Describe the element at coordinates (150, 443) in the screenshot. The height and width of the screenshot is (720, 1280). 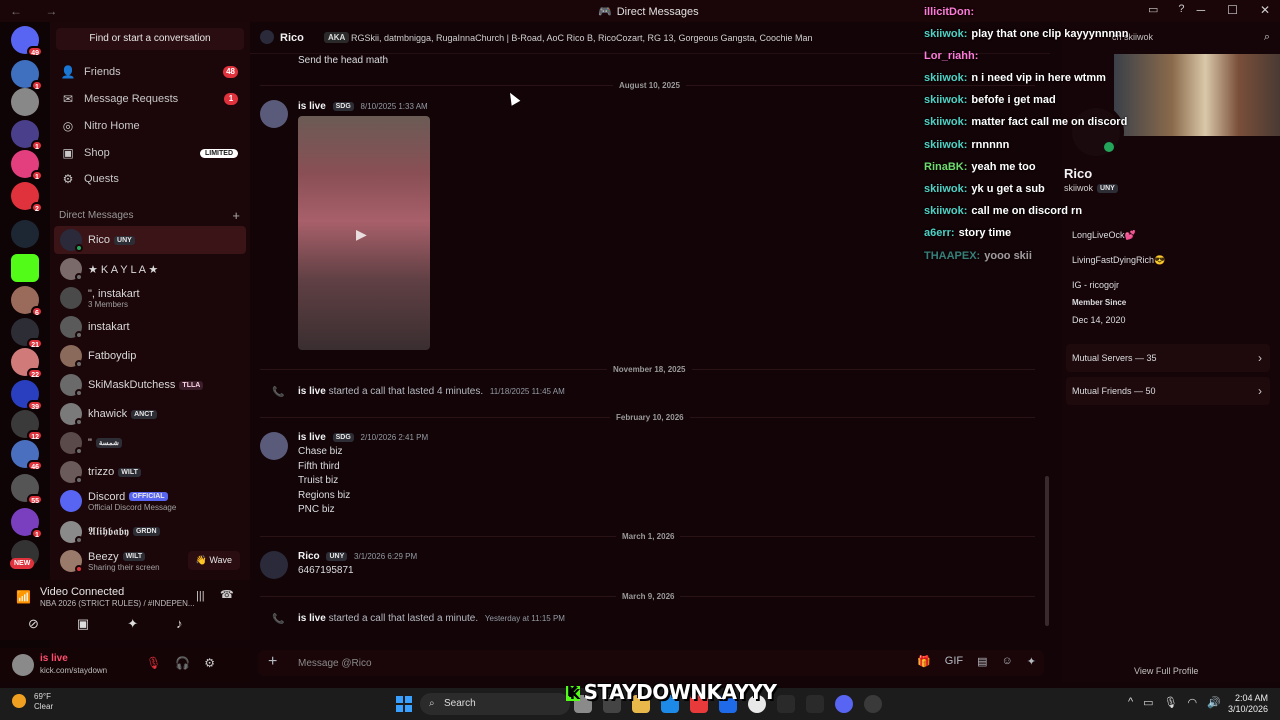
I see `dm-item: " شمسة` at that location.